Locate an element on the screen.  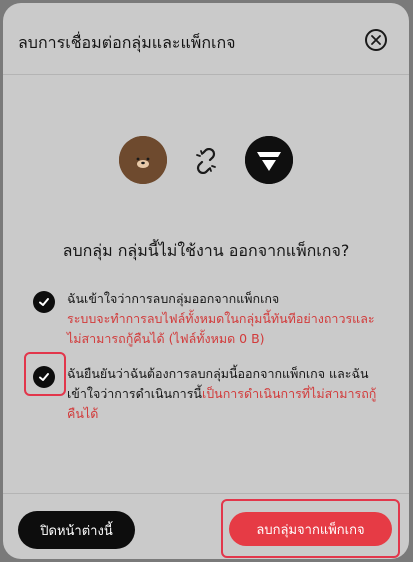
checkbox-1-text: ฉันเข้าใจว่าการลบกลุ่มออกจากแพ็กเกจ is located at coordinates (173, 298).